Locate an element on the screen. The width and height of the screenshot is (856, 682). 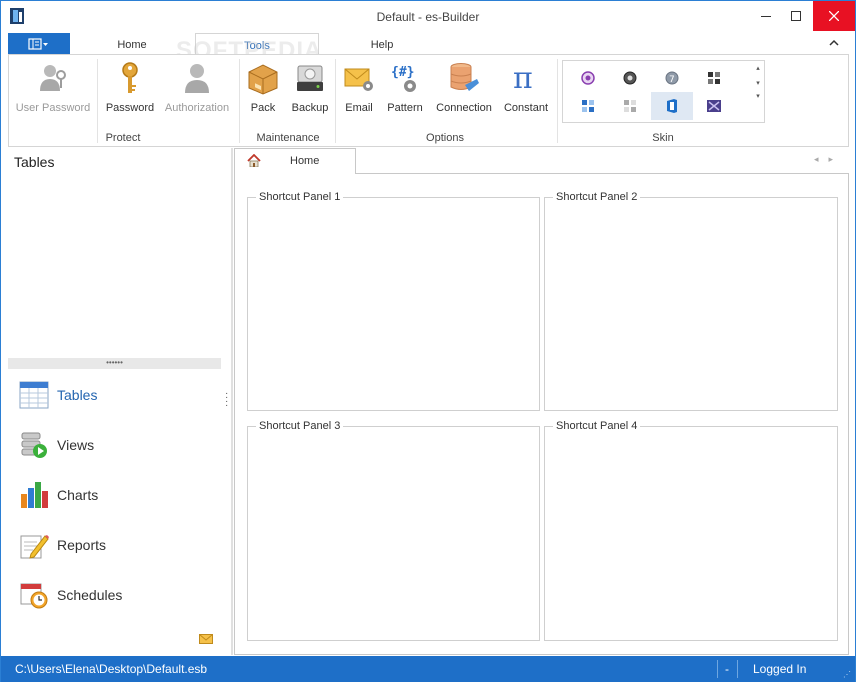
skin-swatch-office is located at coordinates (672, 106).